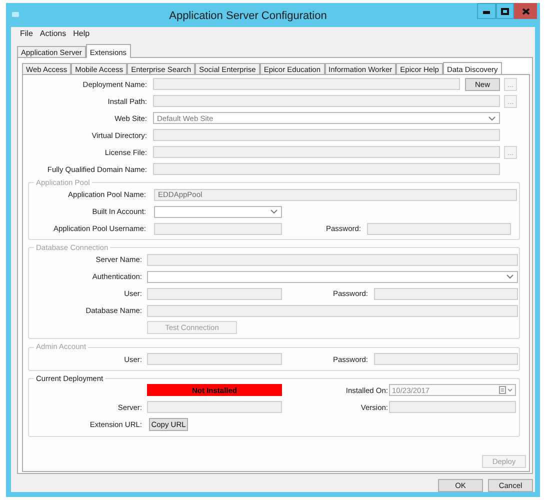  I want to click on menu-item: File, so click(26, 34).